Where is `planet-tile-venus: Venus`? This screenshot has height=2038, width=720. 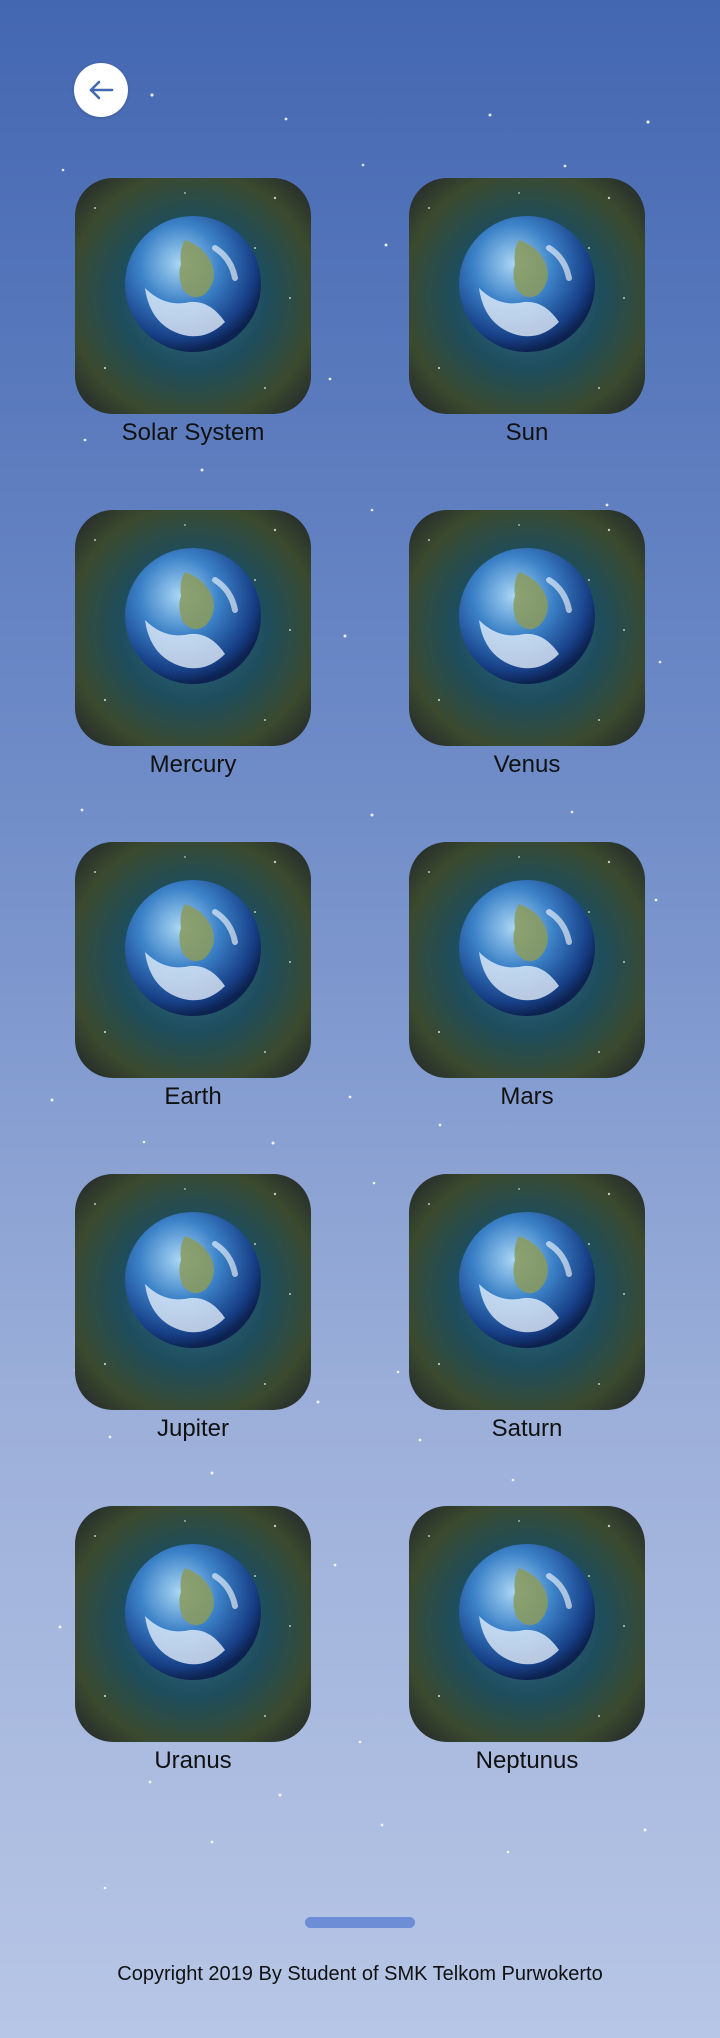 planet-tile-venus: Venus is located at coordinates (527, 645).